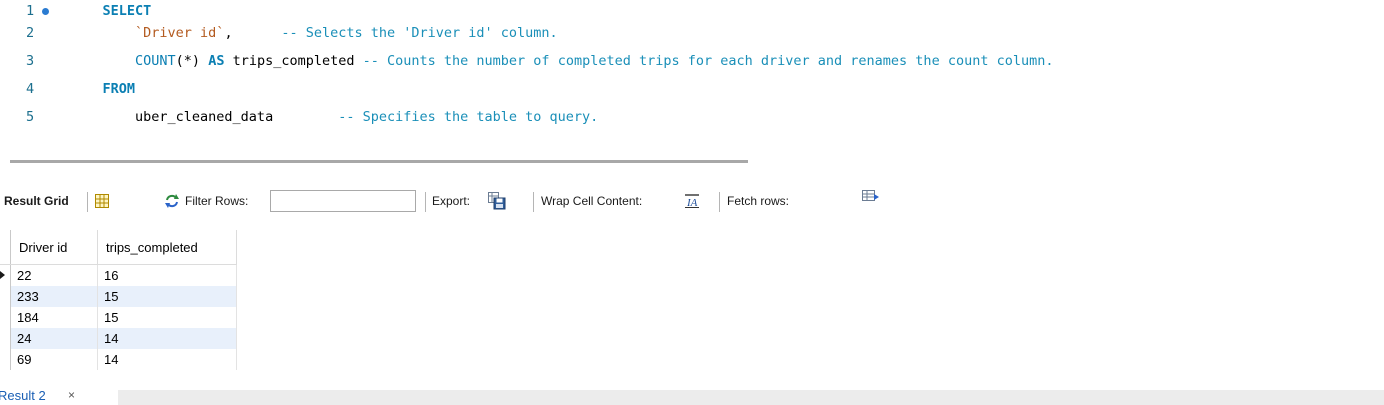  Describe the element at coordinates (30, 33) in the screenshot. I see `line-number: 2` at that location.